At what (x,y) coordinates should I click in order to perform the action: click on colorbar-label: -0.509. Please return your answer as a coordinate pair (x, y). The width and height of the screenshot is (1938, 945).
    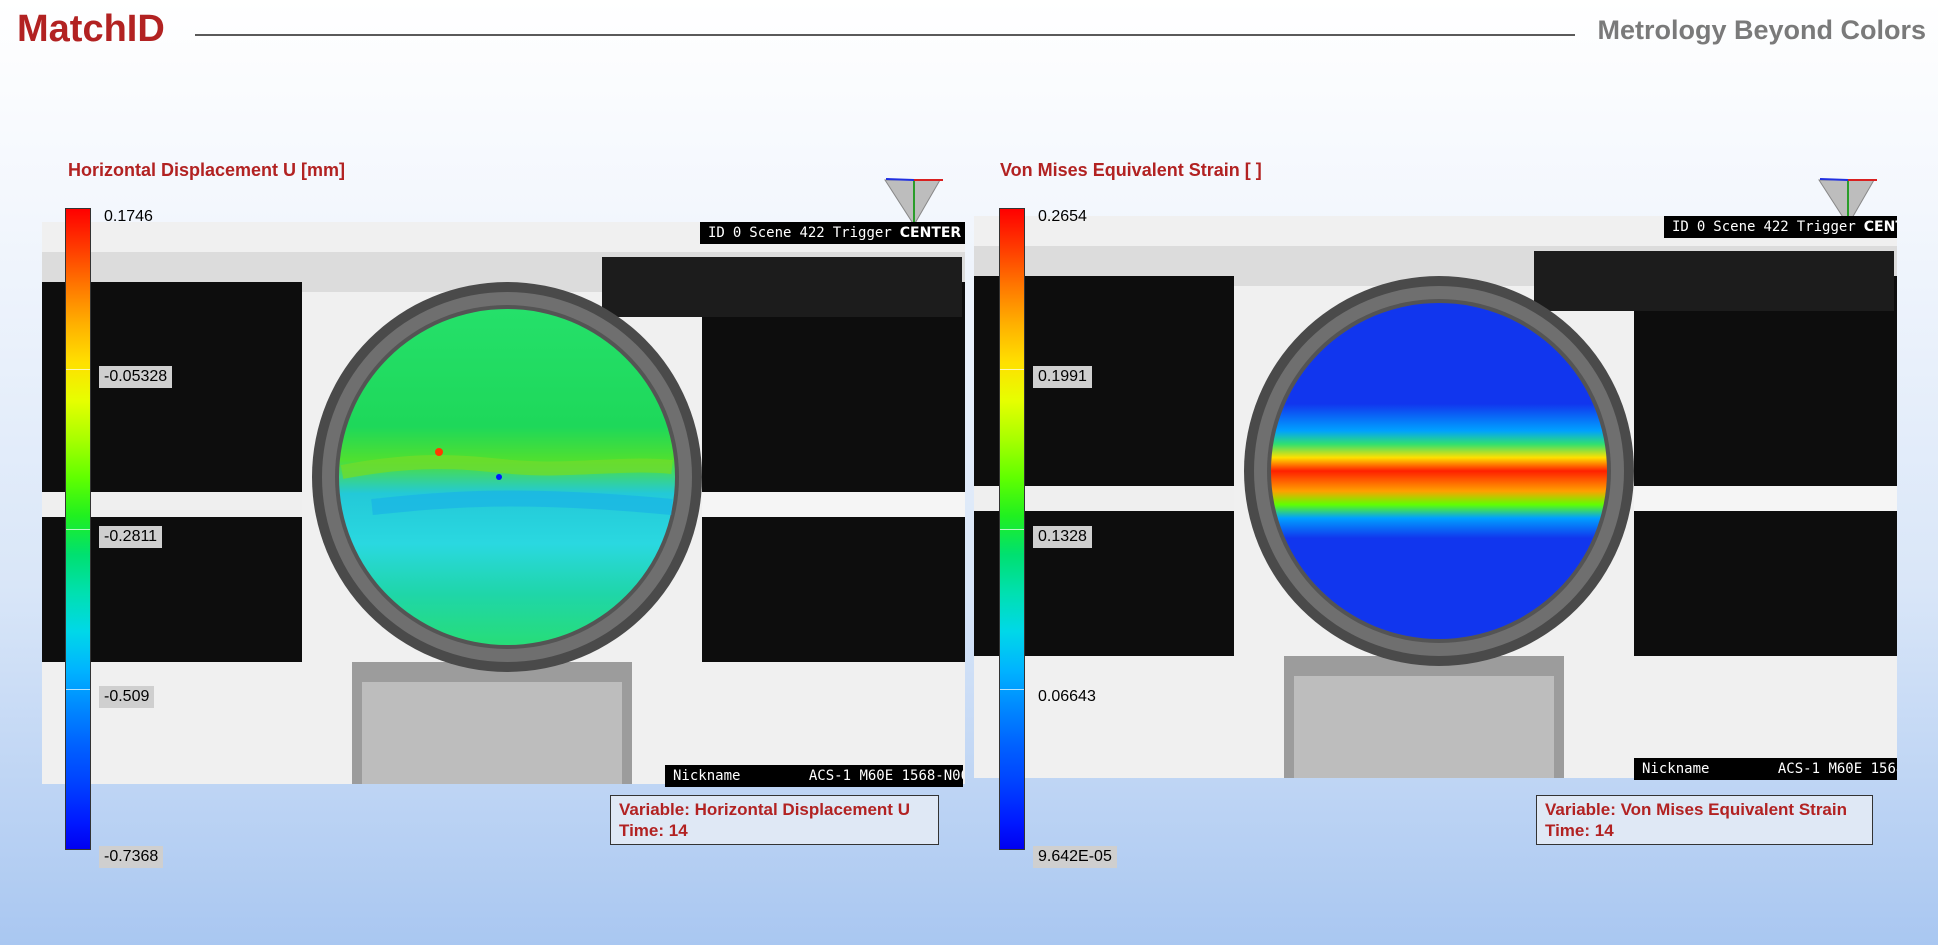
    Looking at the image, I should click on (127, 697).